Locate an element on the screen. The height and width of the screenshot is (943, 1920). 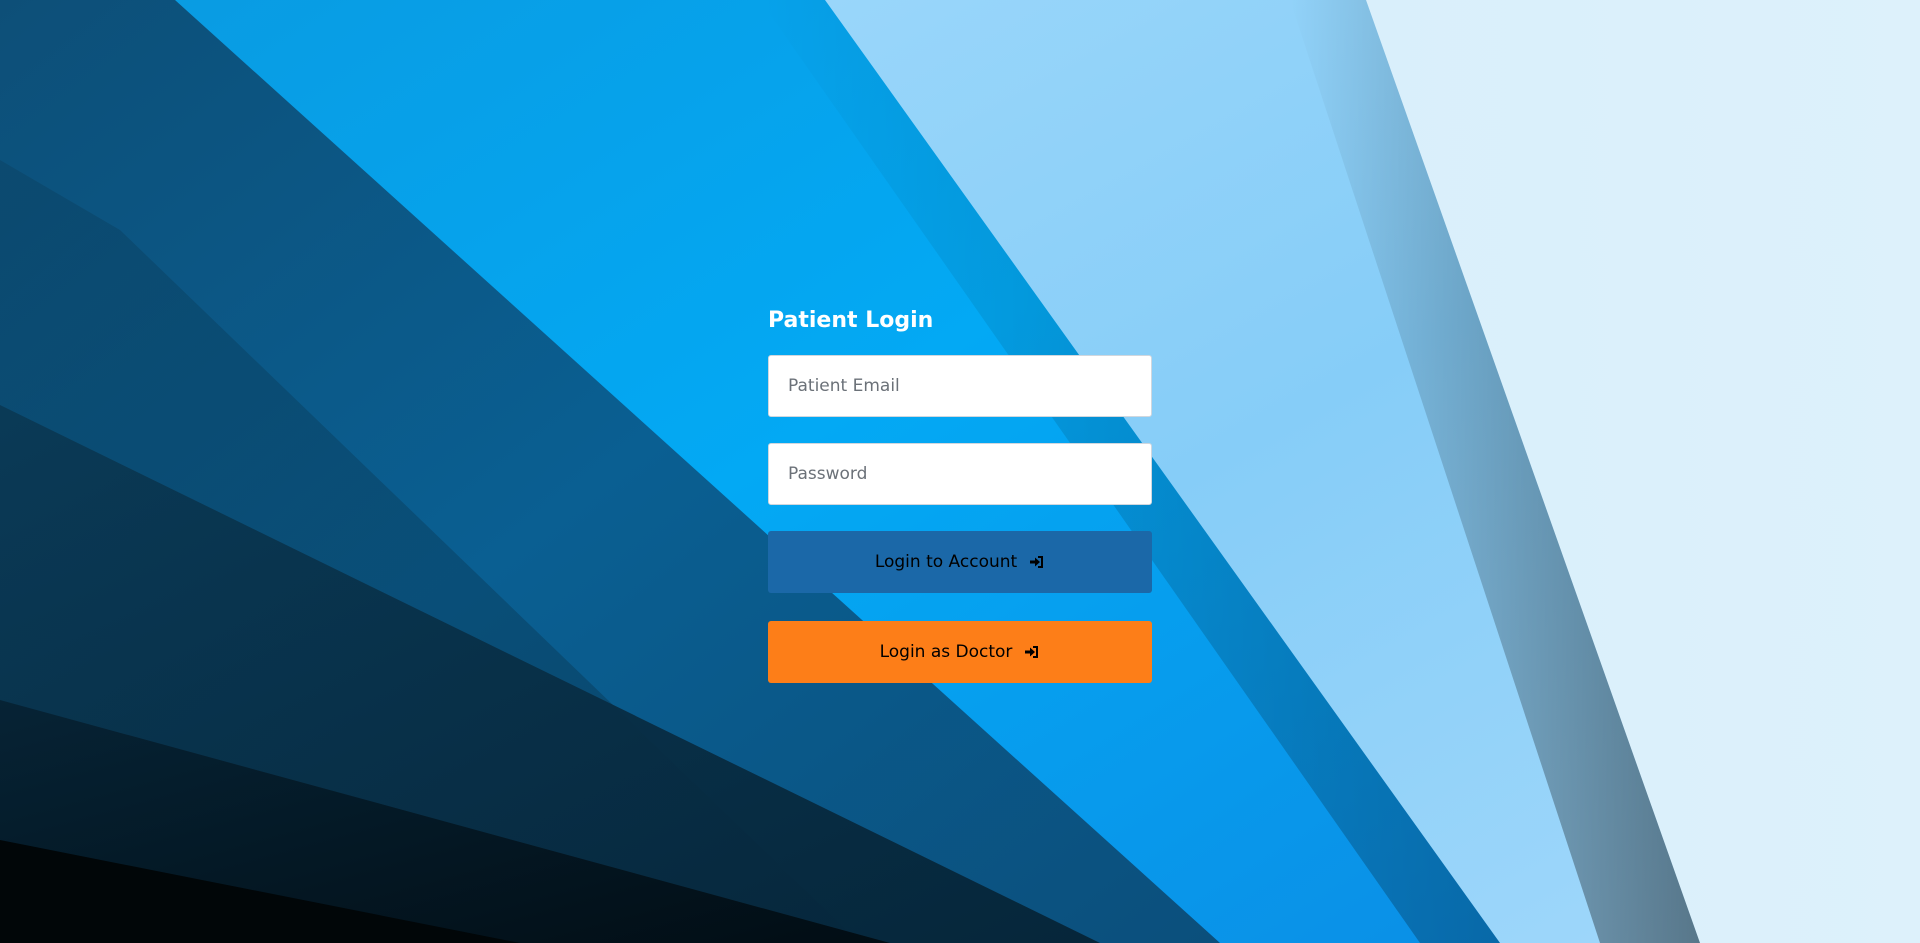
login-as-doctor-button: Login as Doctor is located at coordinates (960, 652).